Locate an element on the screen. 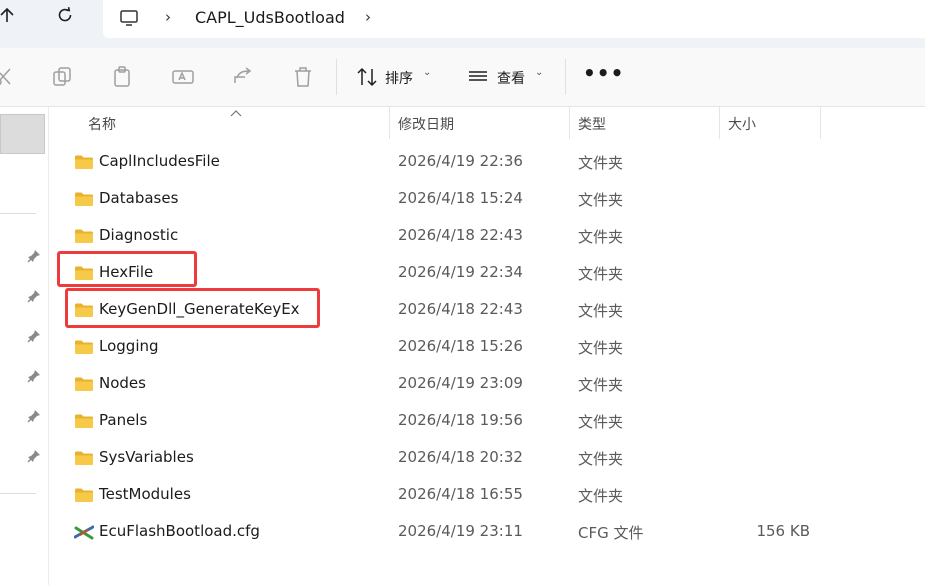 Image resolution: width=925 pixels, height=585 pixels. file-name: EcuFlashBootload.cfg is located at coordinates (179, 531).